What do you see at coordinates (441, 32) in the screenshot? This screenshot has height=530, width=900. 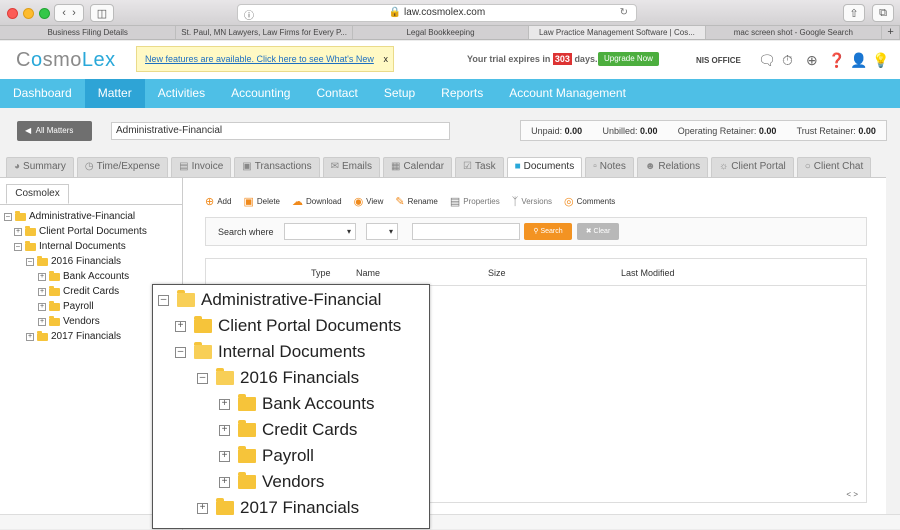 I see `browser-tab: Legal Bookkeeping` at bounding box center [441, 32].